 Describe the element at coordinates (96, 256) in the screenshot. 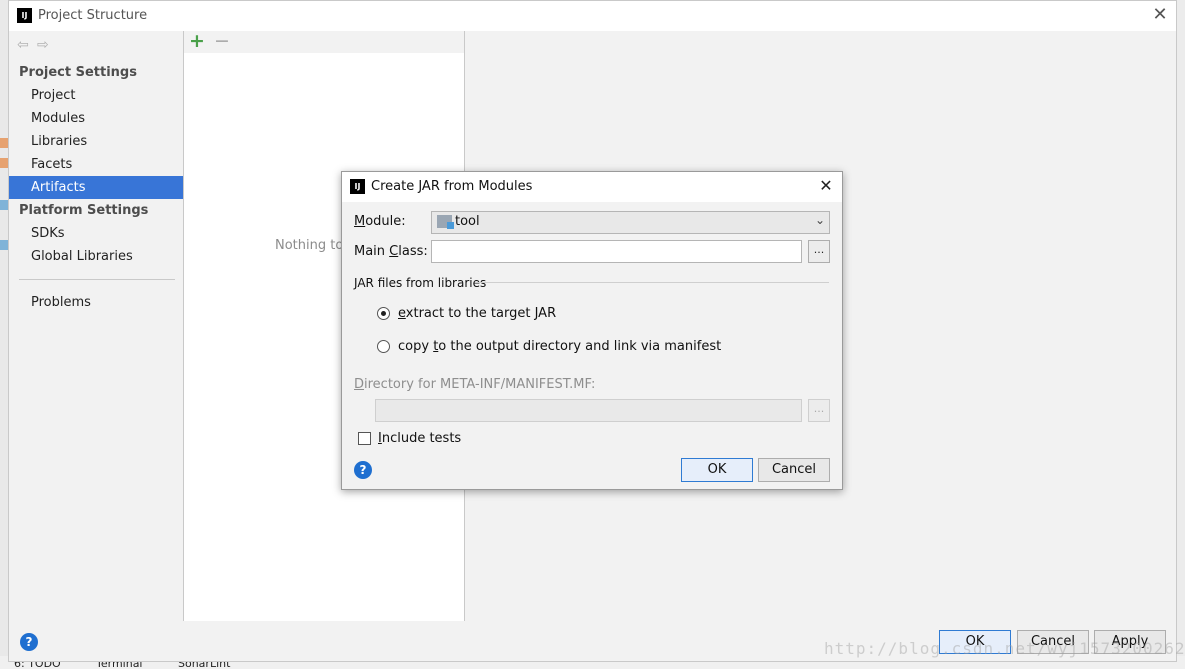

I see `sidebar-item-global-libraries: Global Libraries` at that location.